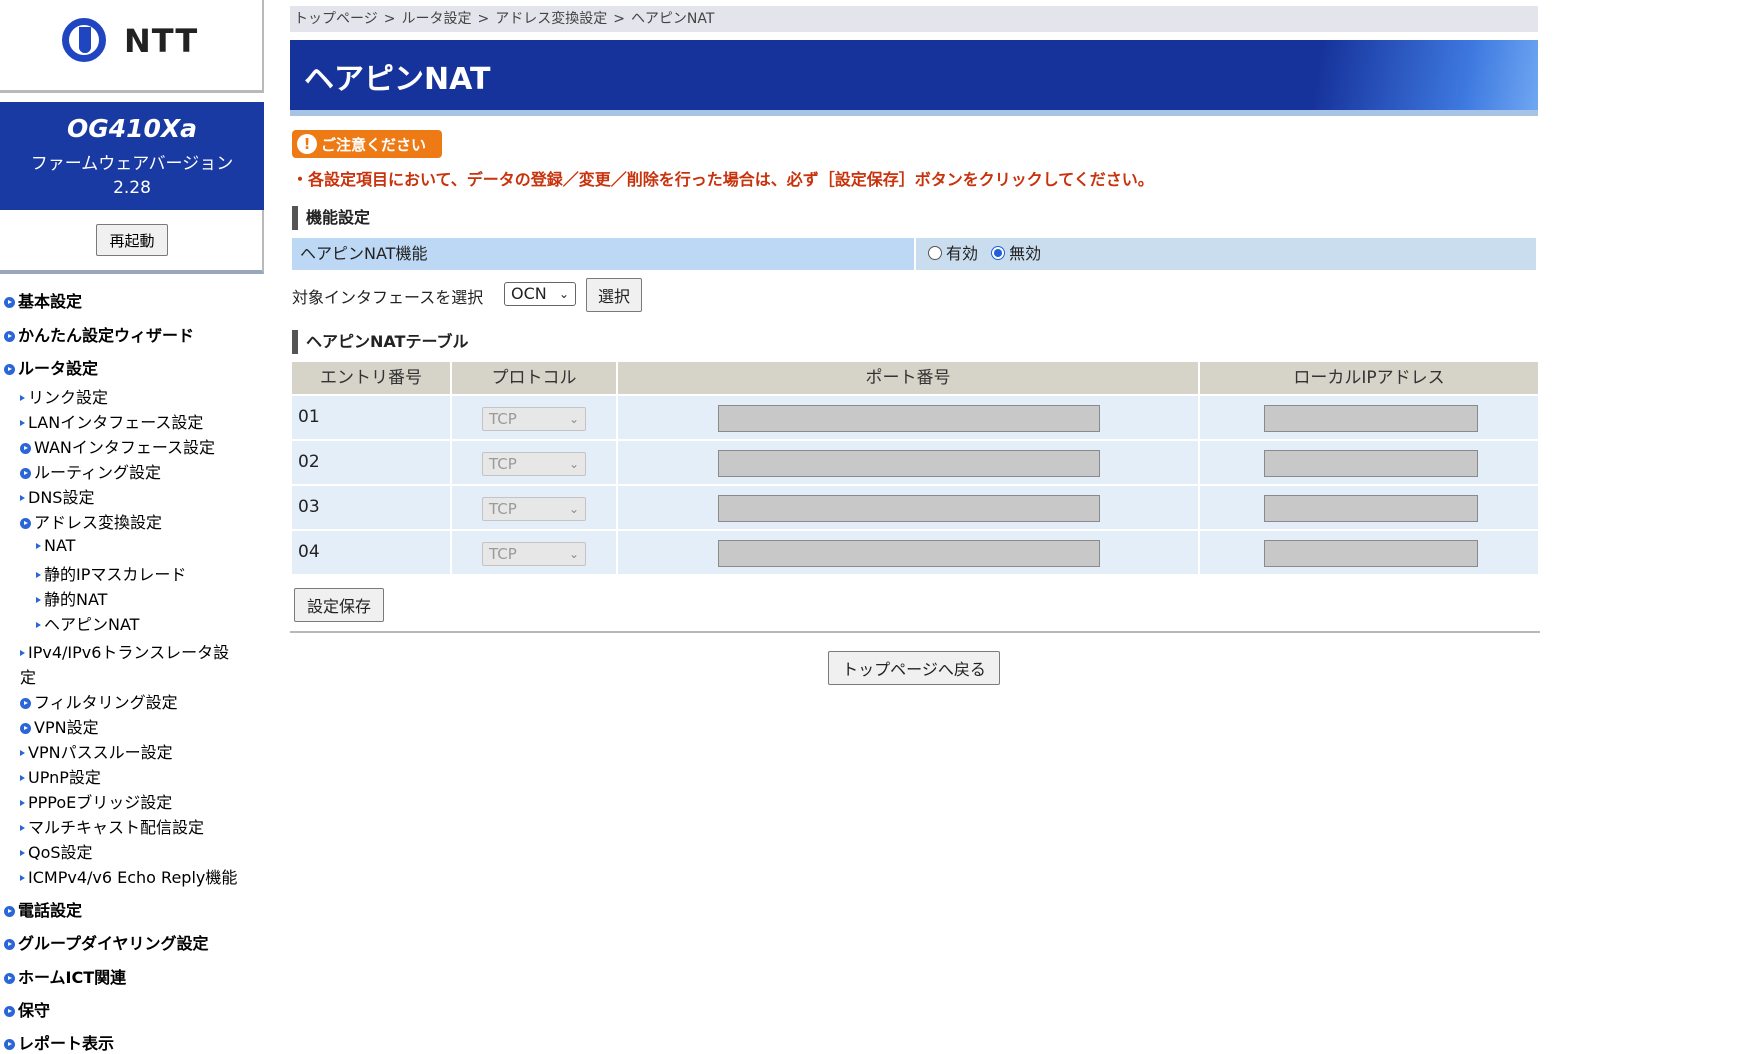 The height and width of the screenshot is (1054, 1750). I want to click on nav-nat: NAT, so click(55, 545).